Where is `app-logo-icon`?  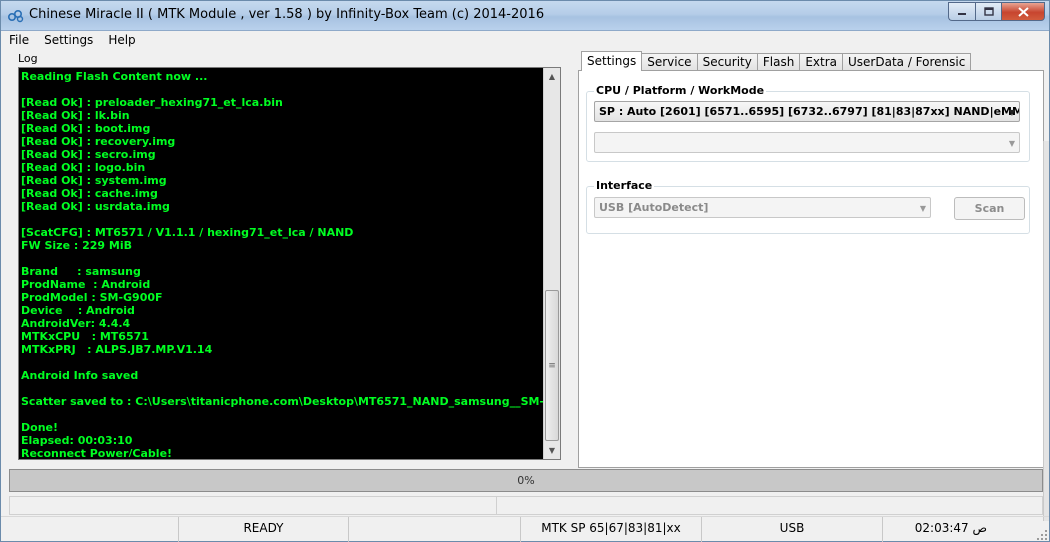
app-logo-icon is located at coordinates (15, 16).